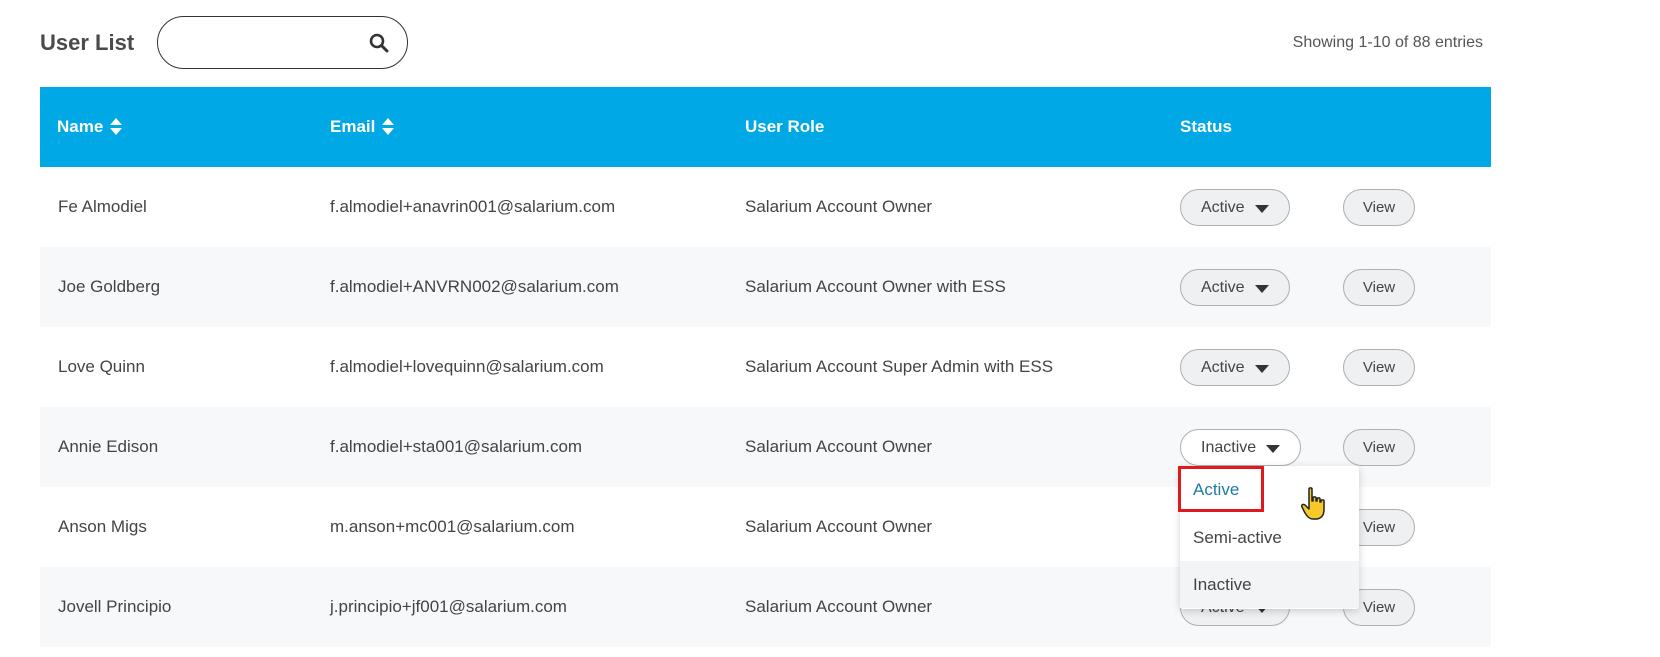 The image size is (1660, 657). What do you see at coordinates (115, 606) in the screenshot?
I see `user-name: Jovell Principio` at bounding box center [115, 606].